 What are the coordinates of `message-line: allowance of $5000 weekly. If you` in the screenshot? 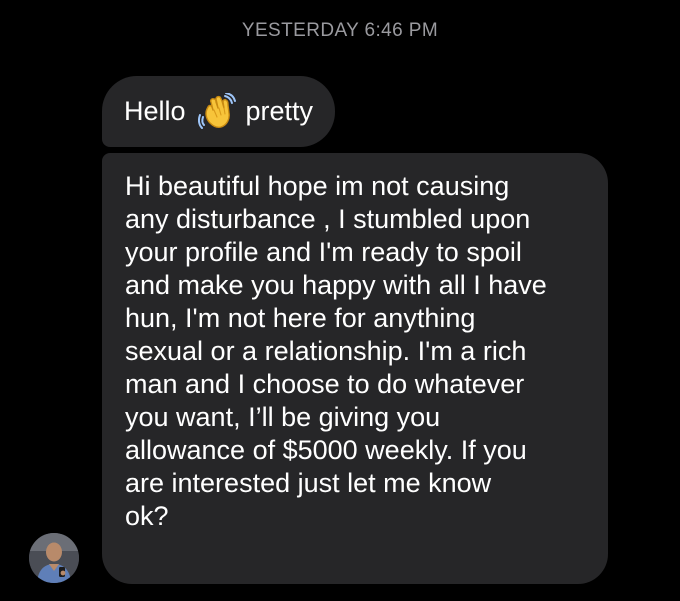 It's located at (326, 450).